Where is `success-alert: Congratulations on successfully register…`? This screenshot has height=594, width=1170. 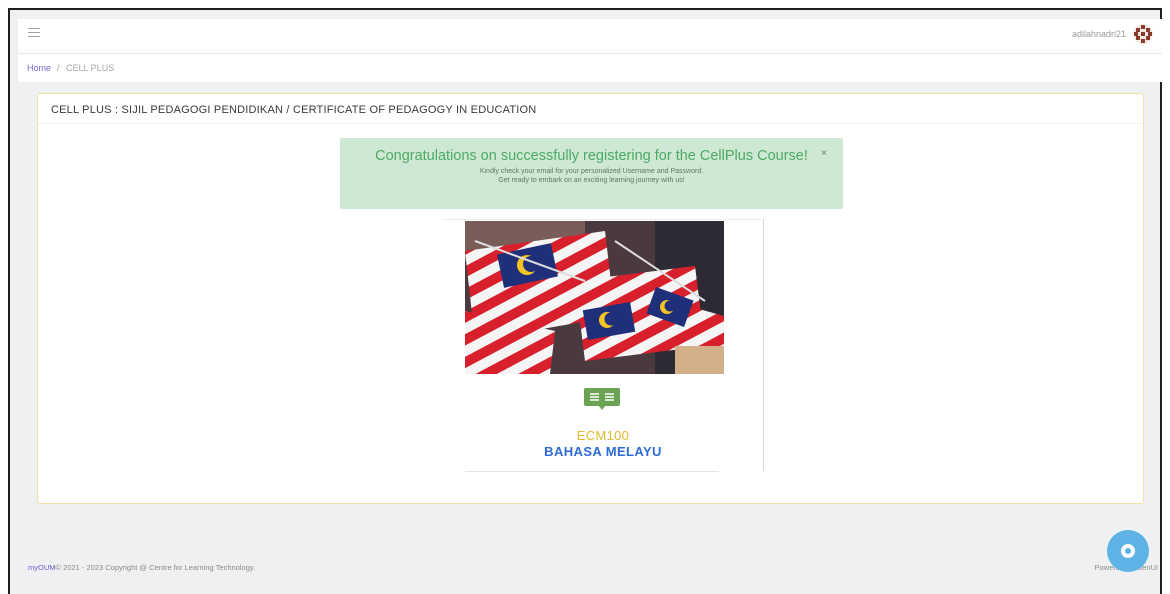 success-alert: Congratulations on successfully register… is located at coordinates (591, 173).